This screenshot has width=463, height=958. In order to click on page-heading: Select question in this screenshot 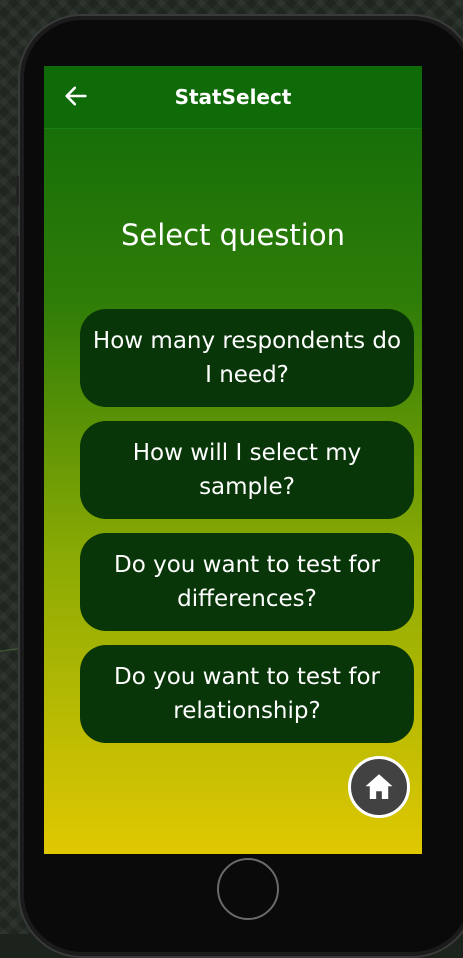, I will do `click(233, 235)`.